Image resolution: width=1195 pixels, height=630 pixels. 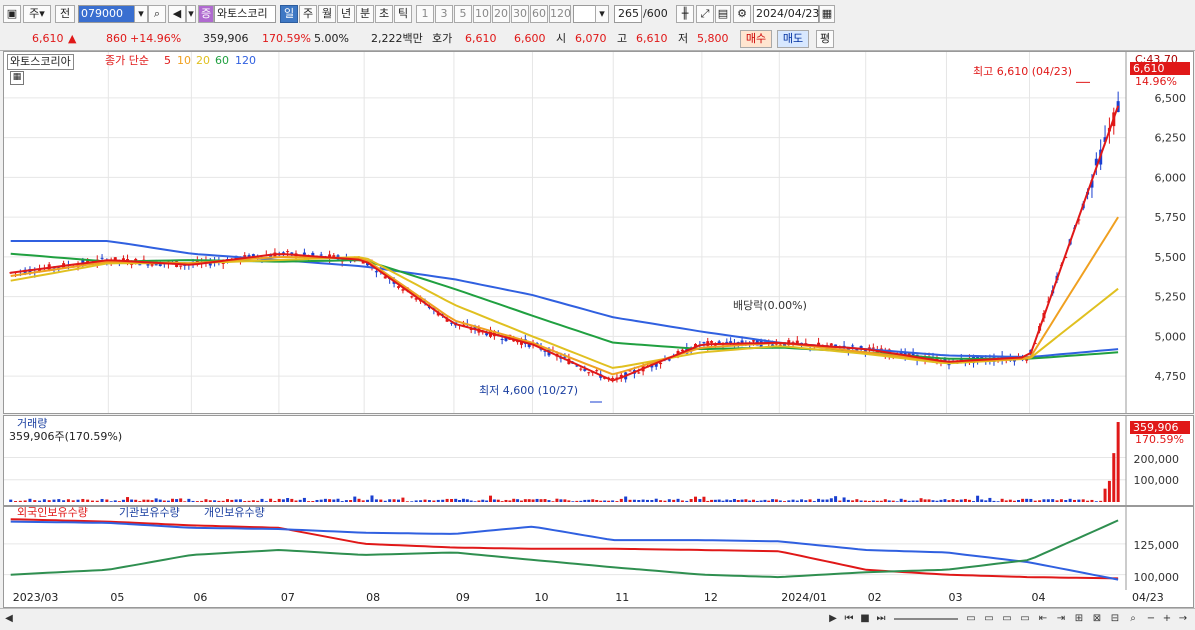 I want to click on y-tick-label: 5,750, so click(x=1171, y=217).